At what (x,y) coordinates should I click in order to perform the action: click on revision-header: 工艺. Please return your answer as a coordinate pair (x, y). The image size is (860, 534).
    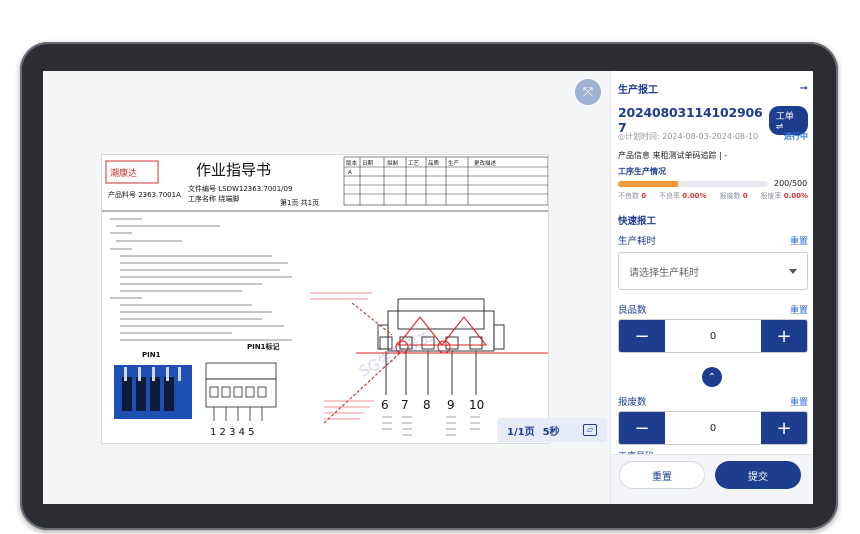
    Looking at the image, I should click on (414, 163).